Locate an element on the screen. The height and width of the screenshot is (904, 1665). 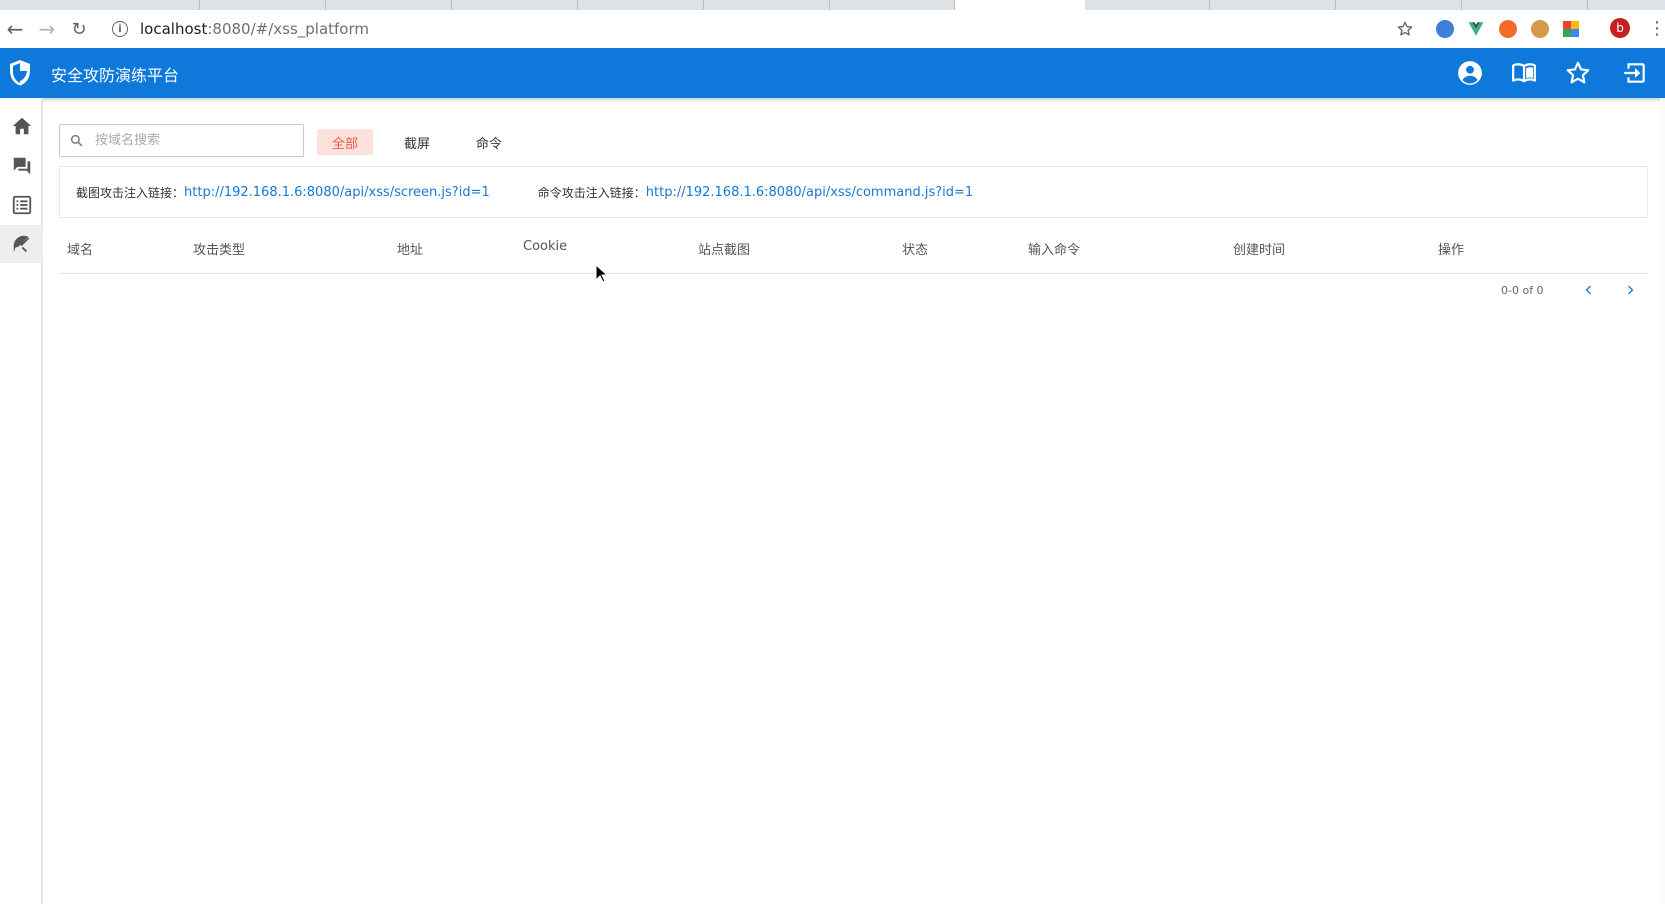
star-icon is located at coordinates (1578, 73).